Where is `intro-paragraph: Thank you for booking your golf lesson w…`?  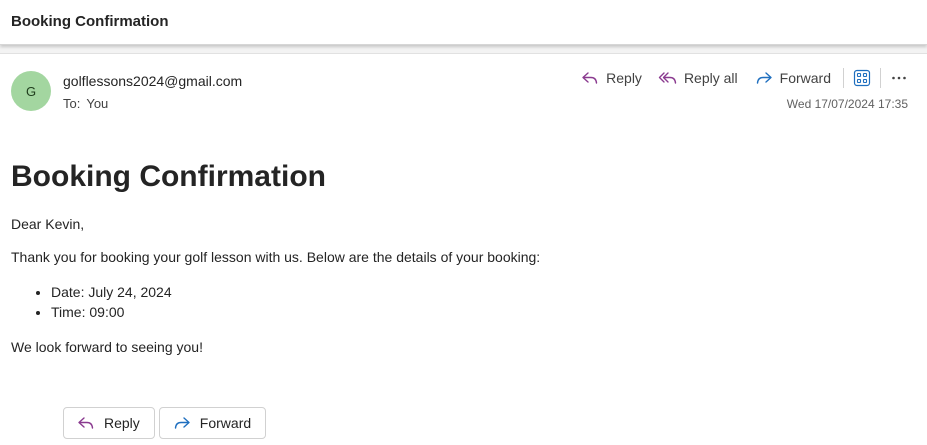
intro-paragraph: Thank you for booking your golf lesson w… is located at coordinates (276, 257).